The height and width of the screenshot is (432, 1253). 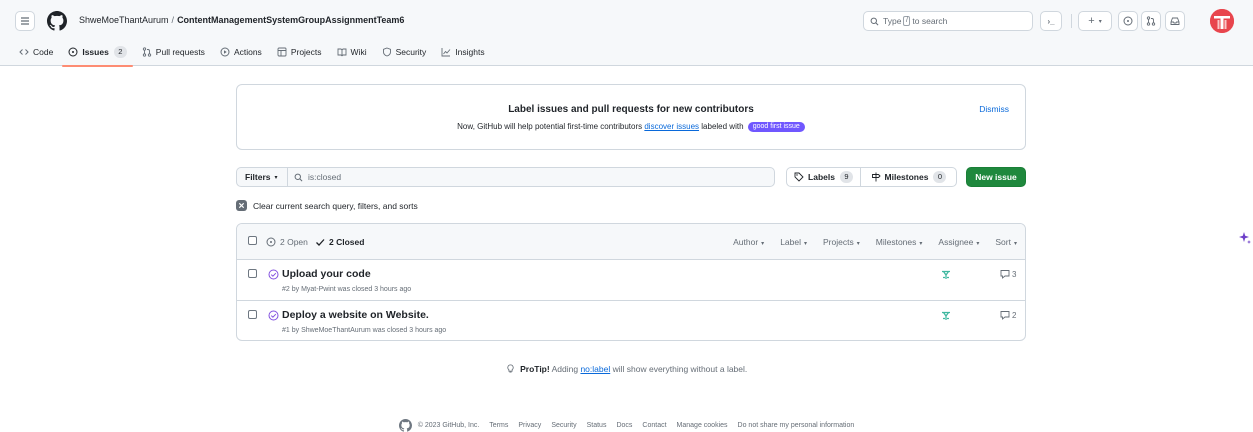 What do you see at coordinates (299, 52) in the screenshot?
I see `tab-projects: Projects` at bounding box center [299, 52].